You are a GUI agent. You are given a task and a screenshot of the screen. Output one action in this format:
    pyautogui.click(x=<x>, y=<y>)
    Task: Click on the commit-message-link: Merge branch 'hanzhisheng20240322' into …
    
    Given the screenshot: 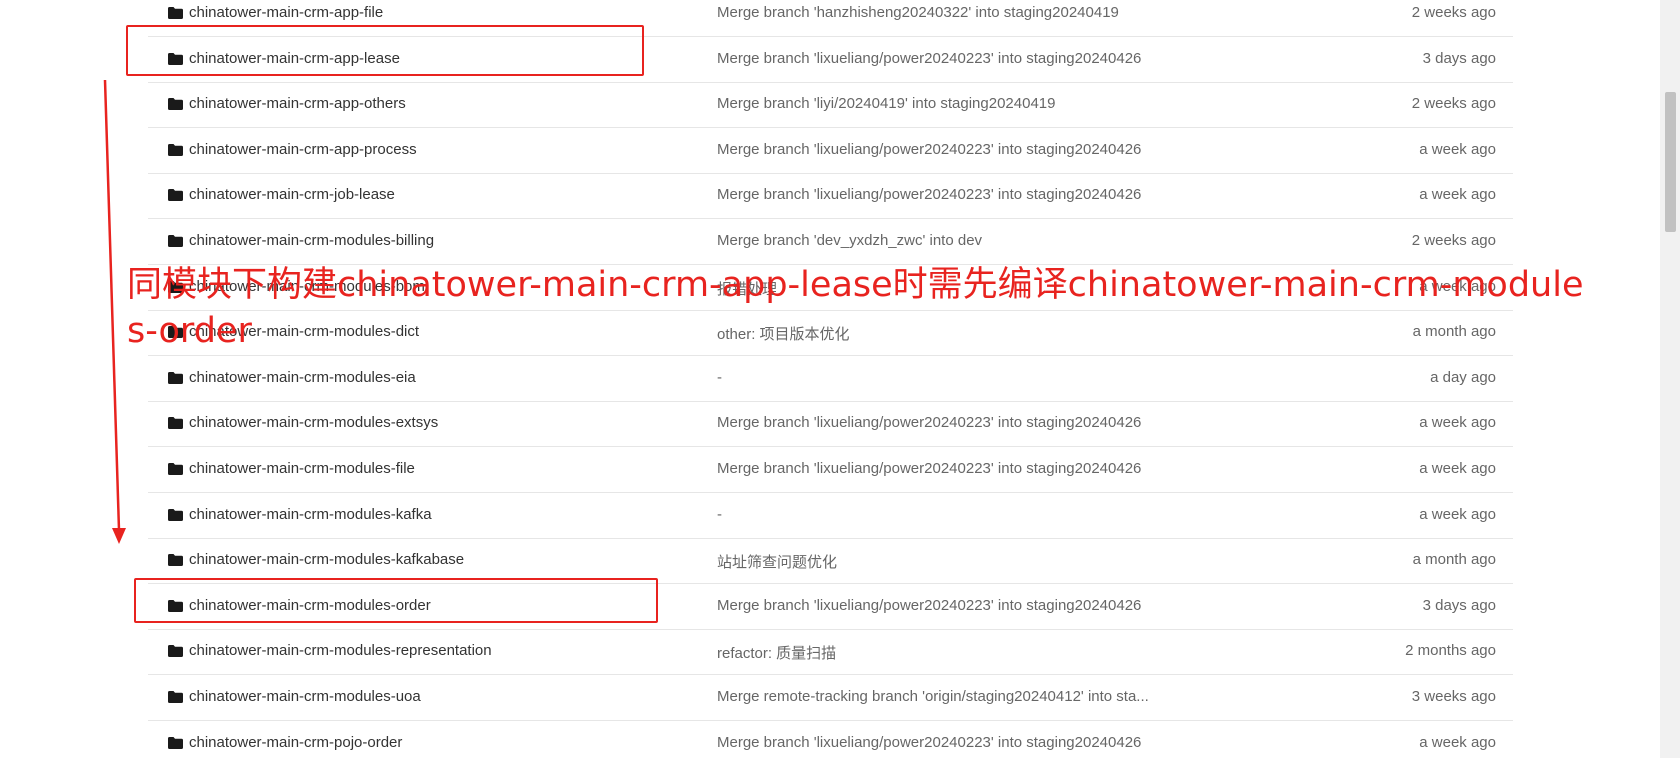 What is the action you would take?
    pyautogui.click(x=918, y=12)
    